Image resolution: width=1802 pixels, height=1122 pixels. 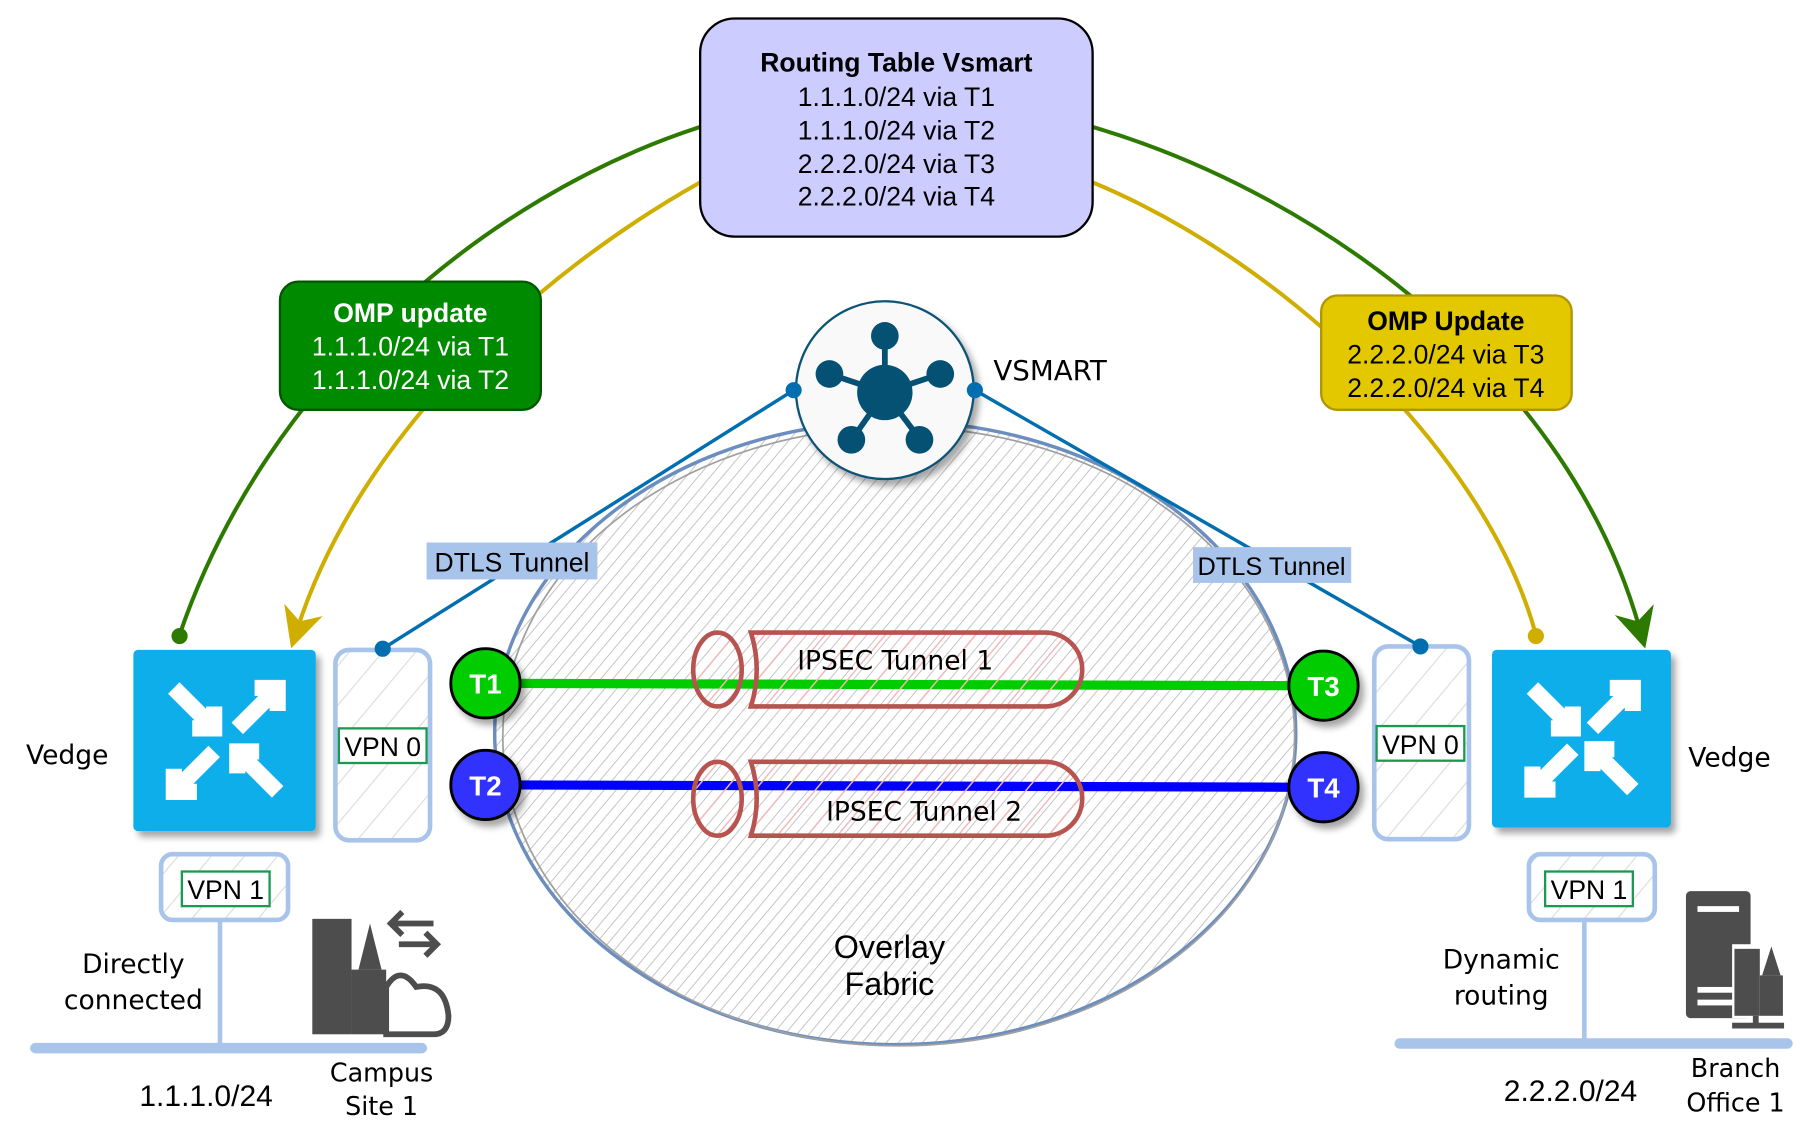 What do you see at coordinates (512, 562) in the screenshot?
I see `dtls-label-left: DTLS Tunnel` at bounding box center [512, 562].